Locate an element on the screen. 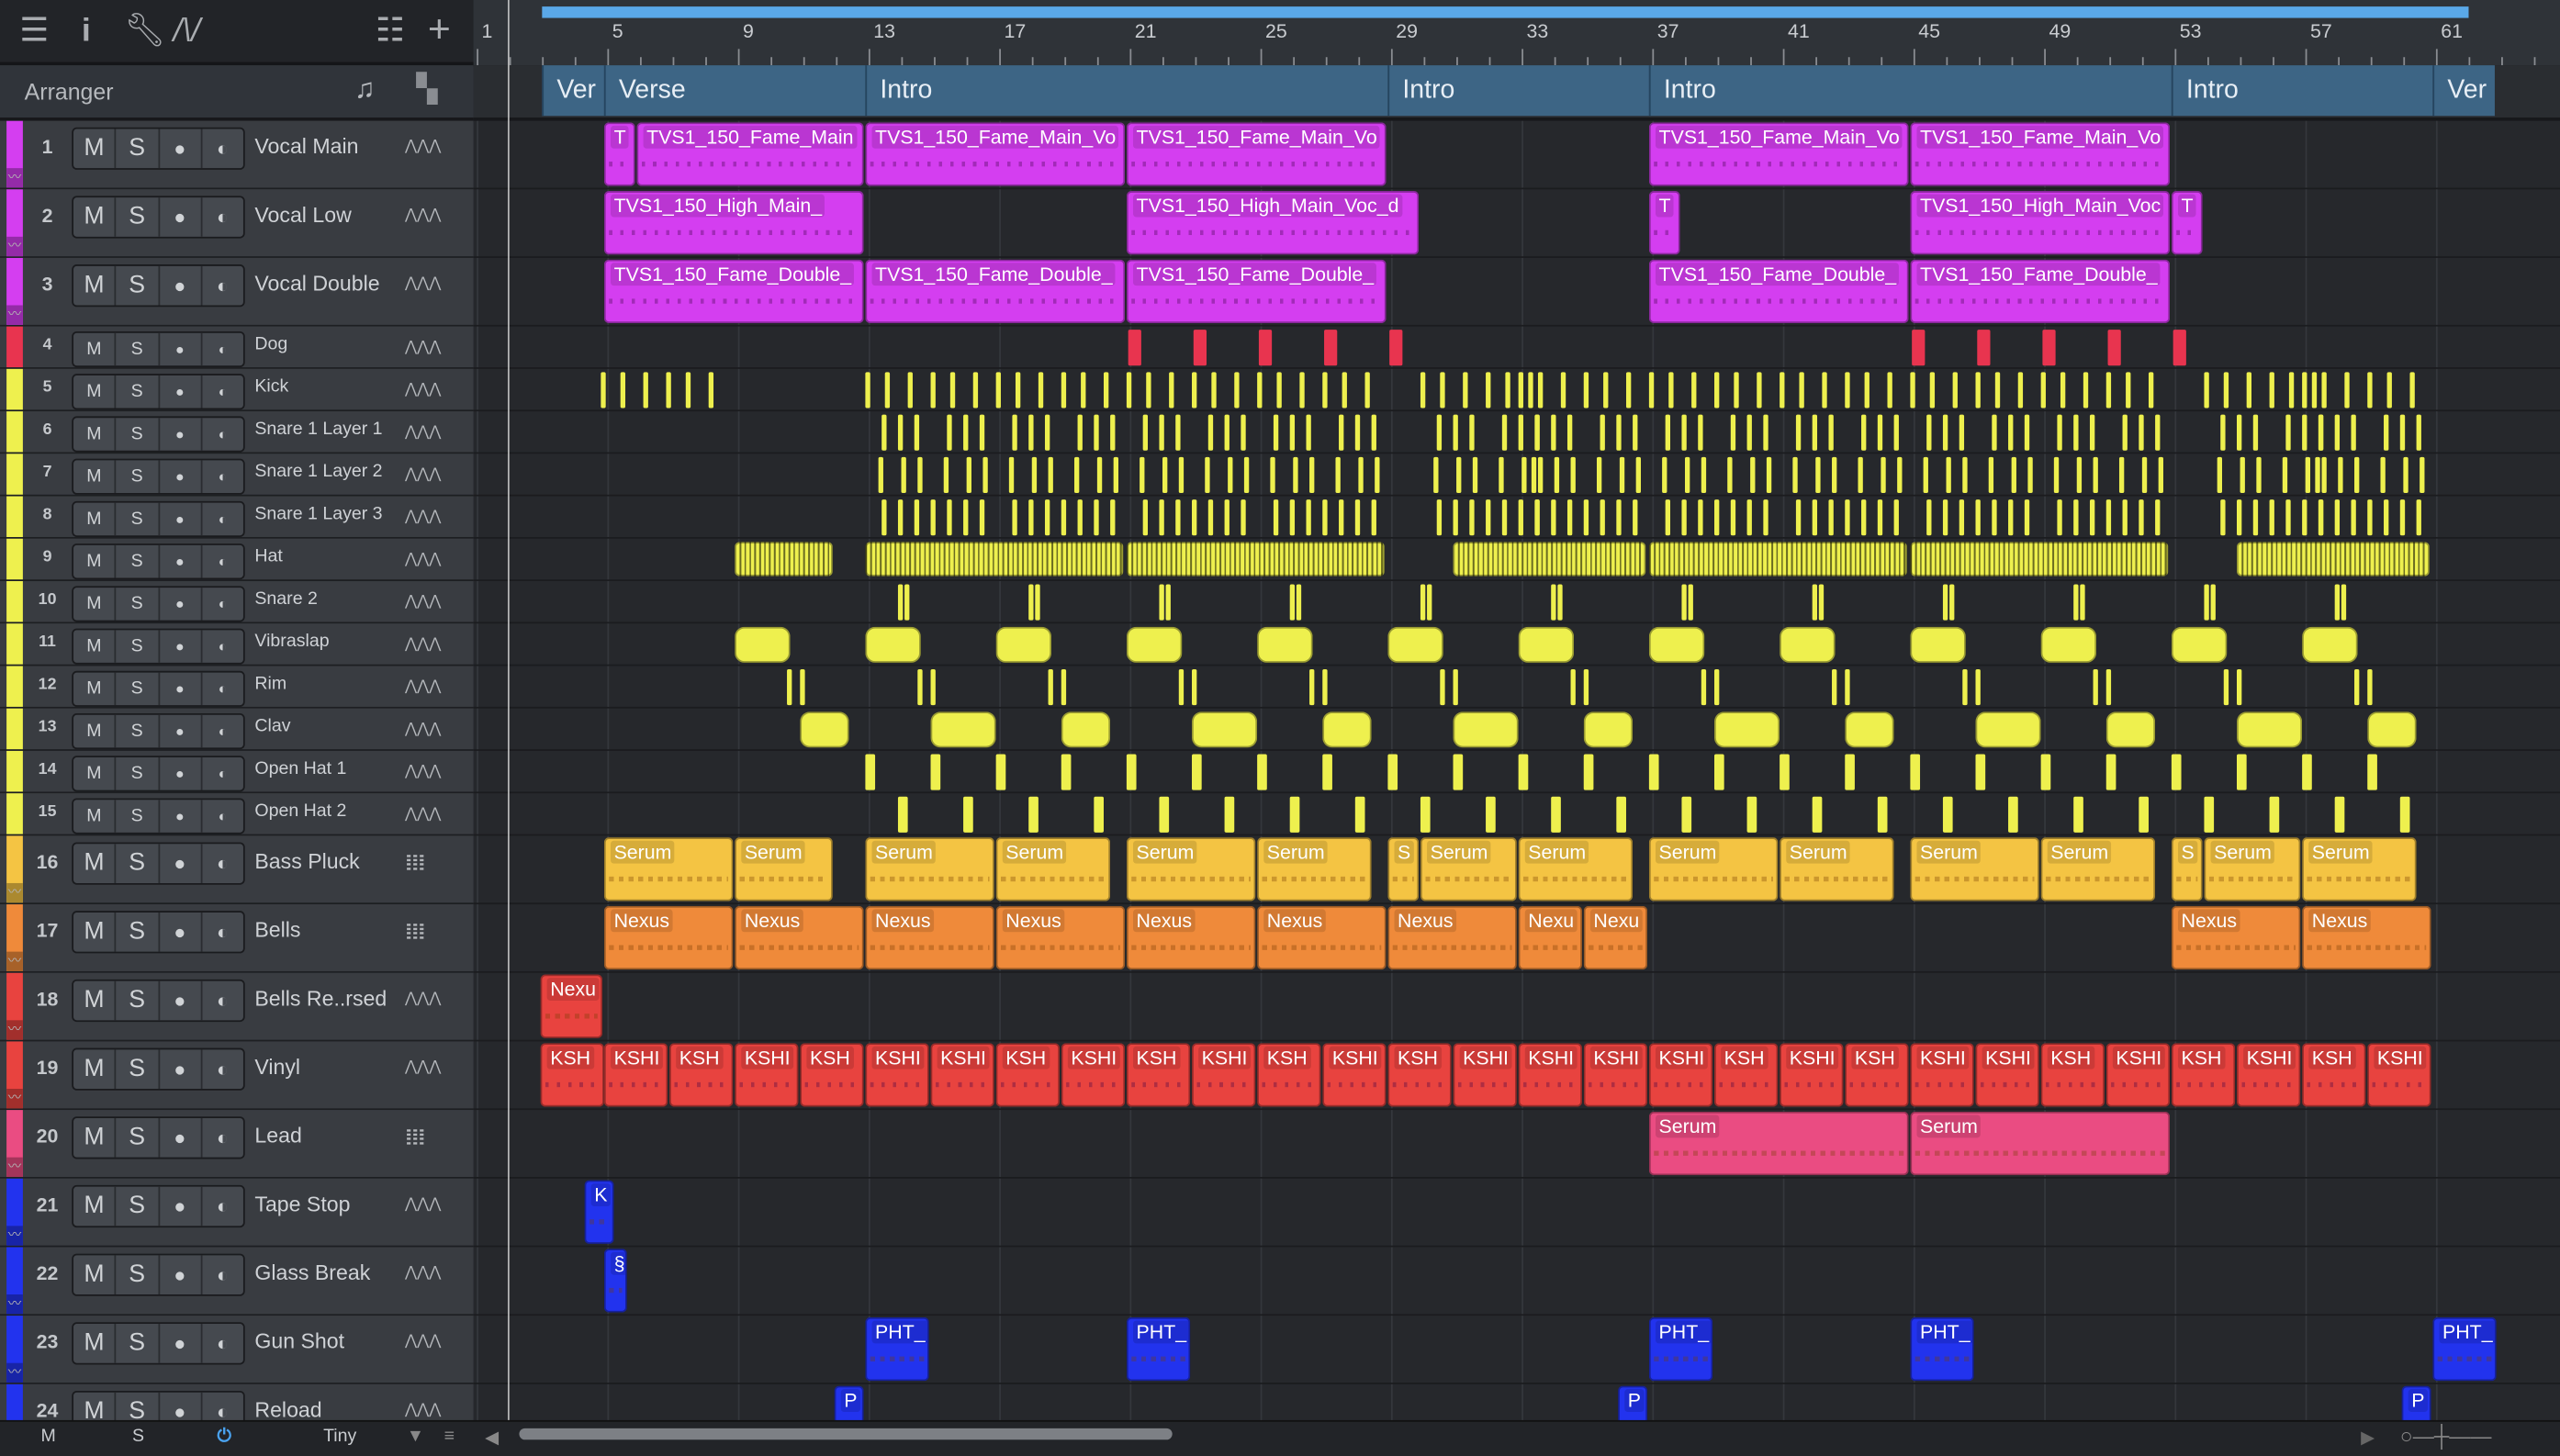 Image resolution: width=2560 pixels, height=1456 pixels. marker-intro: Intro is located at coordinates (2302, 91).